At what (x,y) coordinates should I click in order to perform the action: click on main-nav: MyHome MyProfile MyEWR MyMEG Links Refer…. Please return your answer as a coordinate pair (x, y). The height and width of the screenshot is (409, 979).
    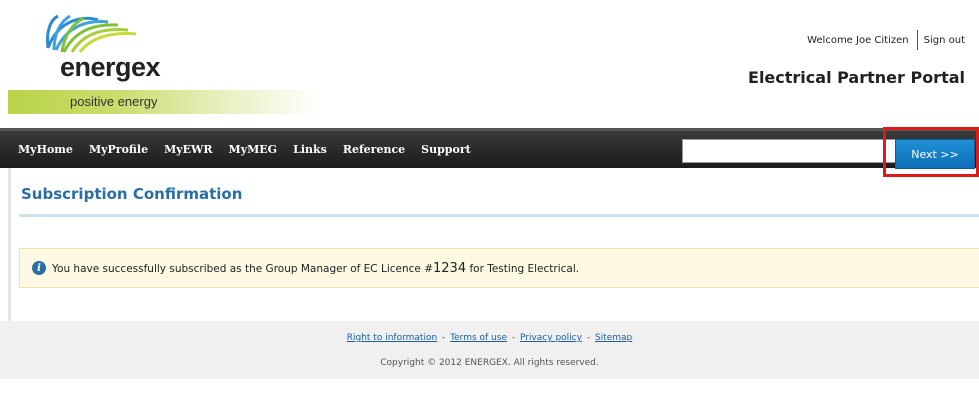
    Looking at the image, I should click on (489, 148).